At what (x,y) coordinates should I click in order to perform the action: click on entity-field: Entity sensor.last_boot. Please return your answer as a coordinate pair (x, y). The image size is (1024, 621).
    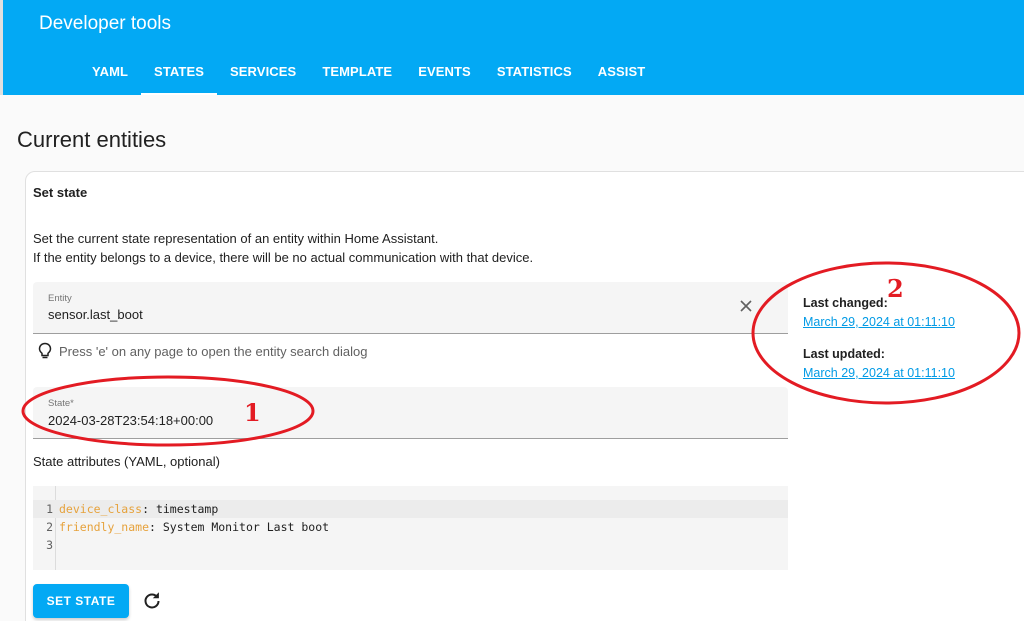
    Looking at the image, I should click on (410, 308).